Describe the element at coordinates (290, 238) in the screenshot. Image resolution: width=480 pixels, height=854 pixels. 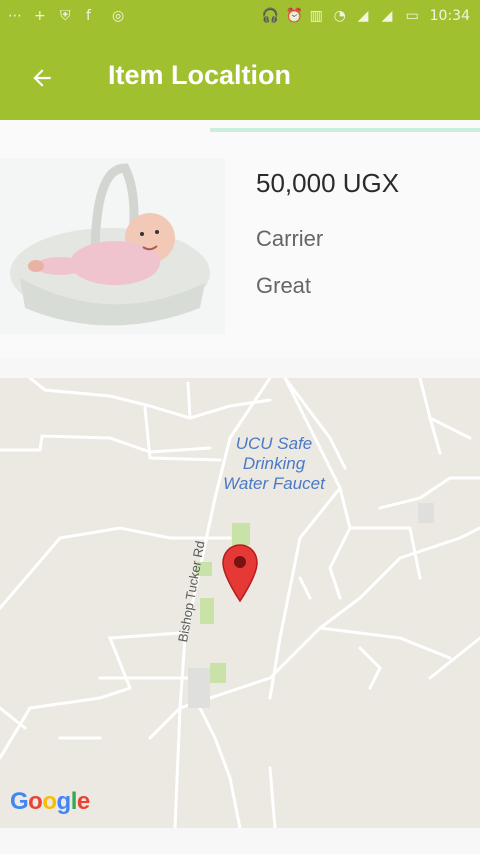
I see `item-name: Carrier` at that location.